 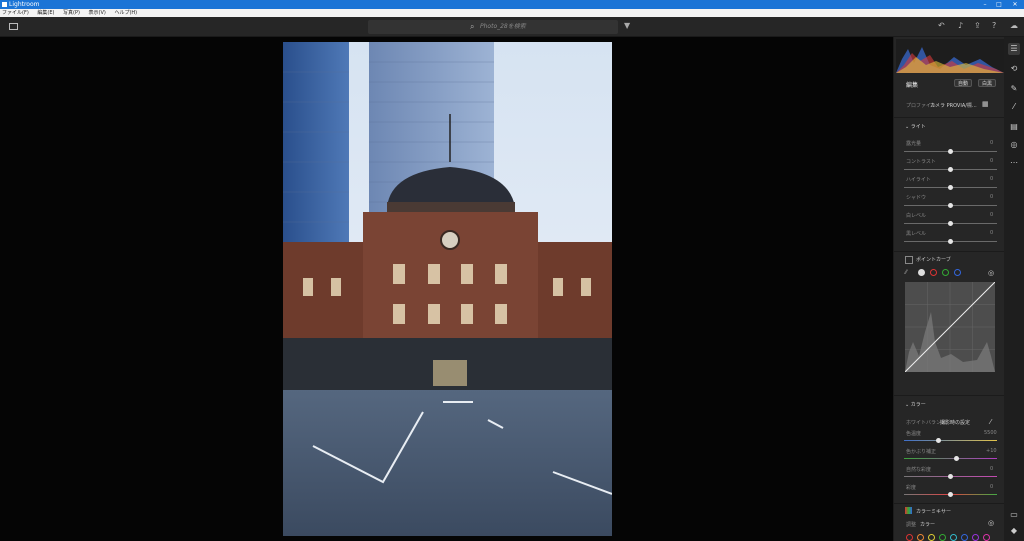 What do you see at coordinates (919, 470) in the screenshot?
I see `slider-label-vibrance: 自然な彩度` at bounding box center [919, 470].